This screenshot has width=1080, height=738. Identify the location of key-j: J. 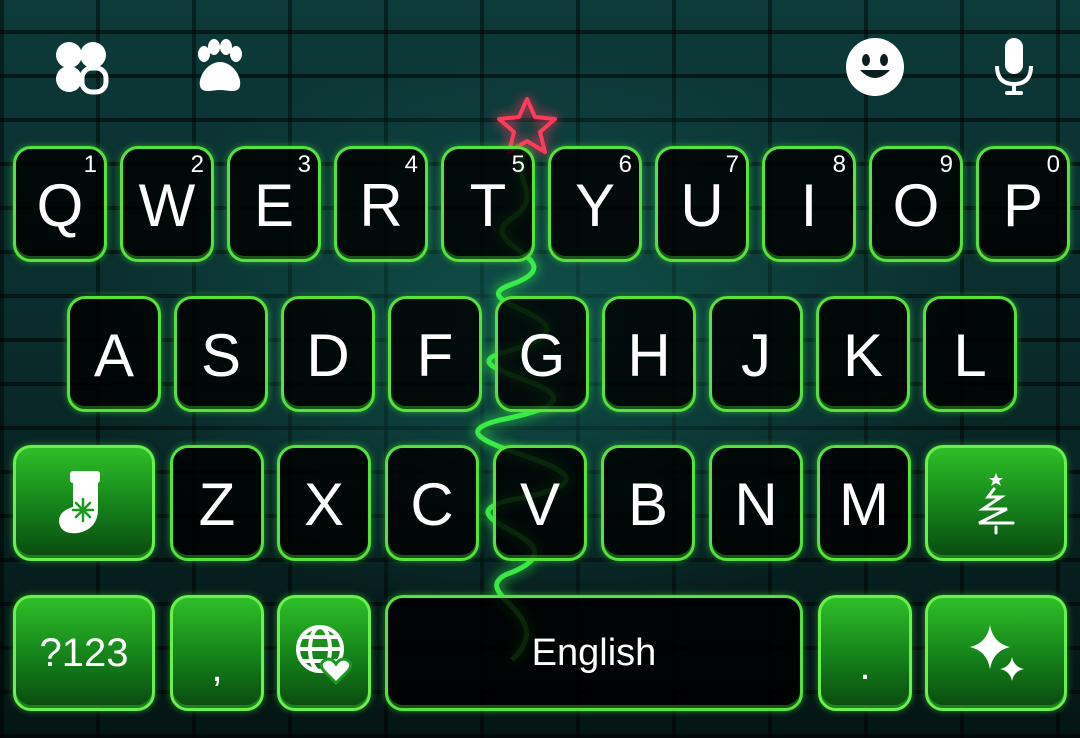
(756, 354).